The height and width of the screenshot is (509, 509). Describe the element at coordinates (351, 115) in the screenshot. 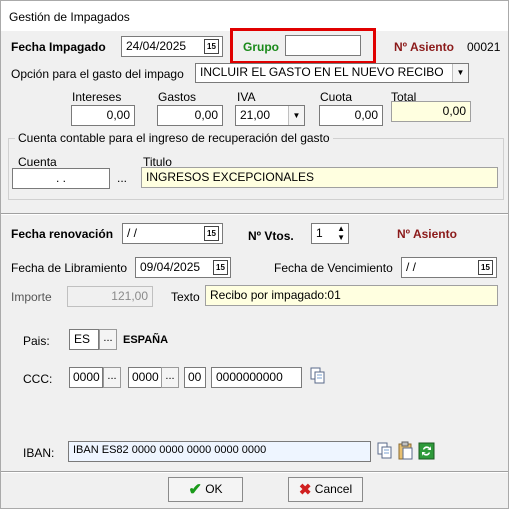

I see `cuota-field: 0,00` at that location.